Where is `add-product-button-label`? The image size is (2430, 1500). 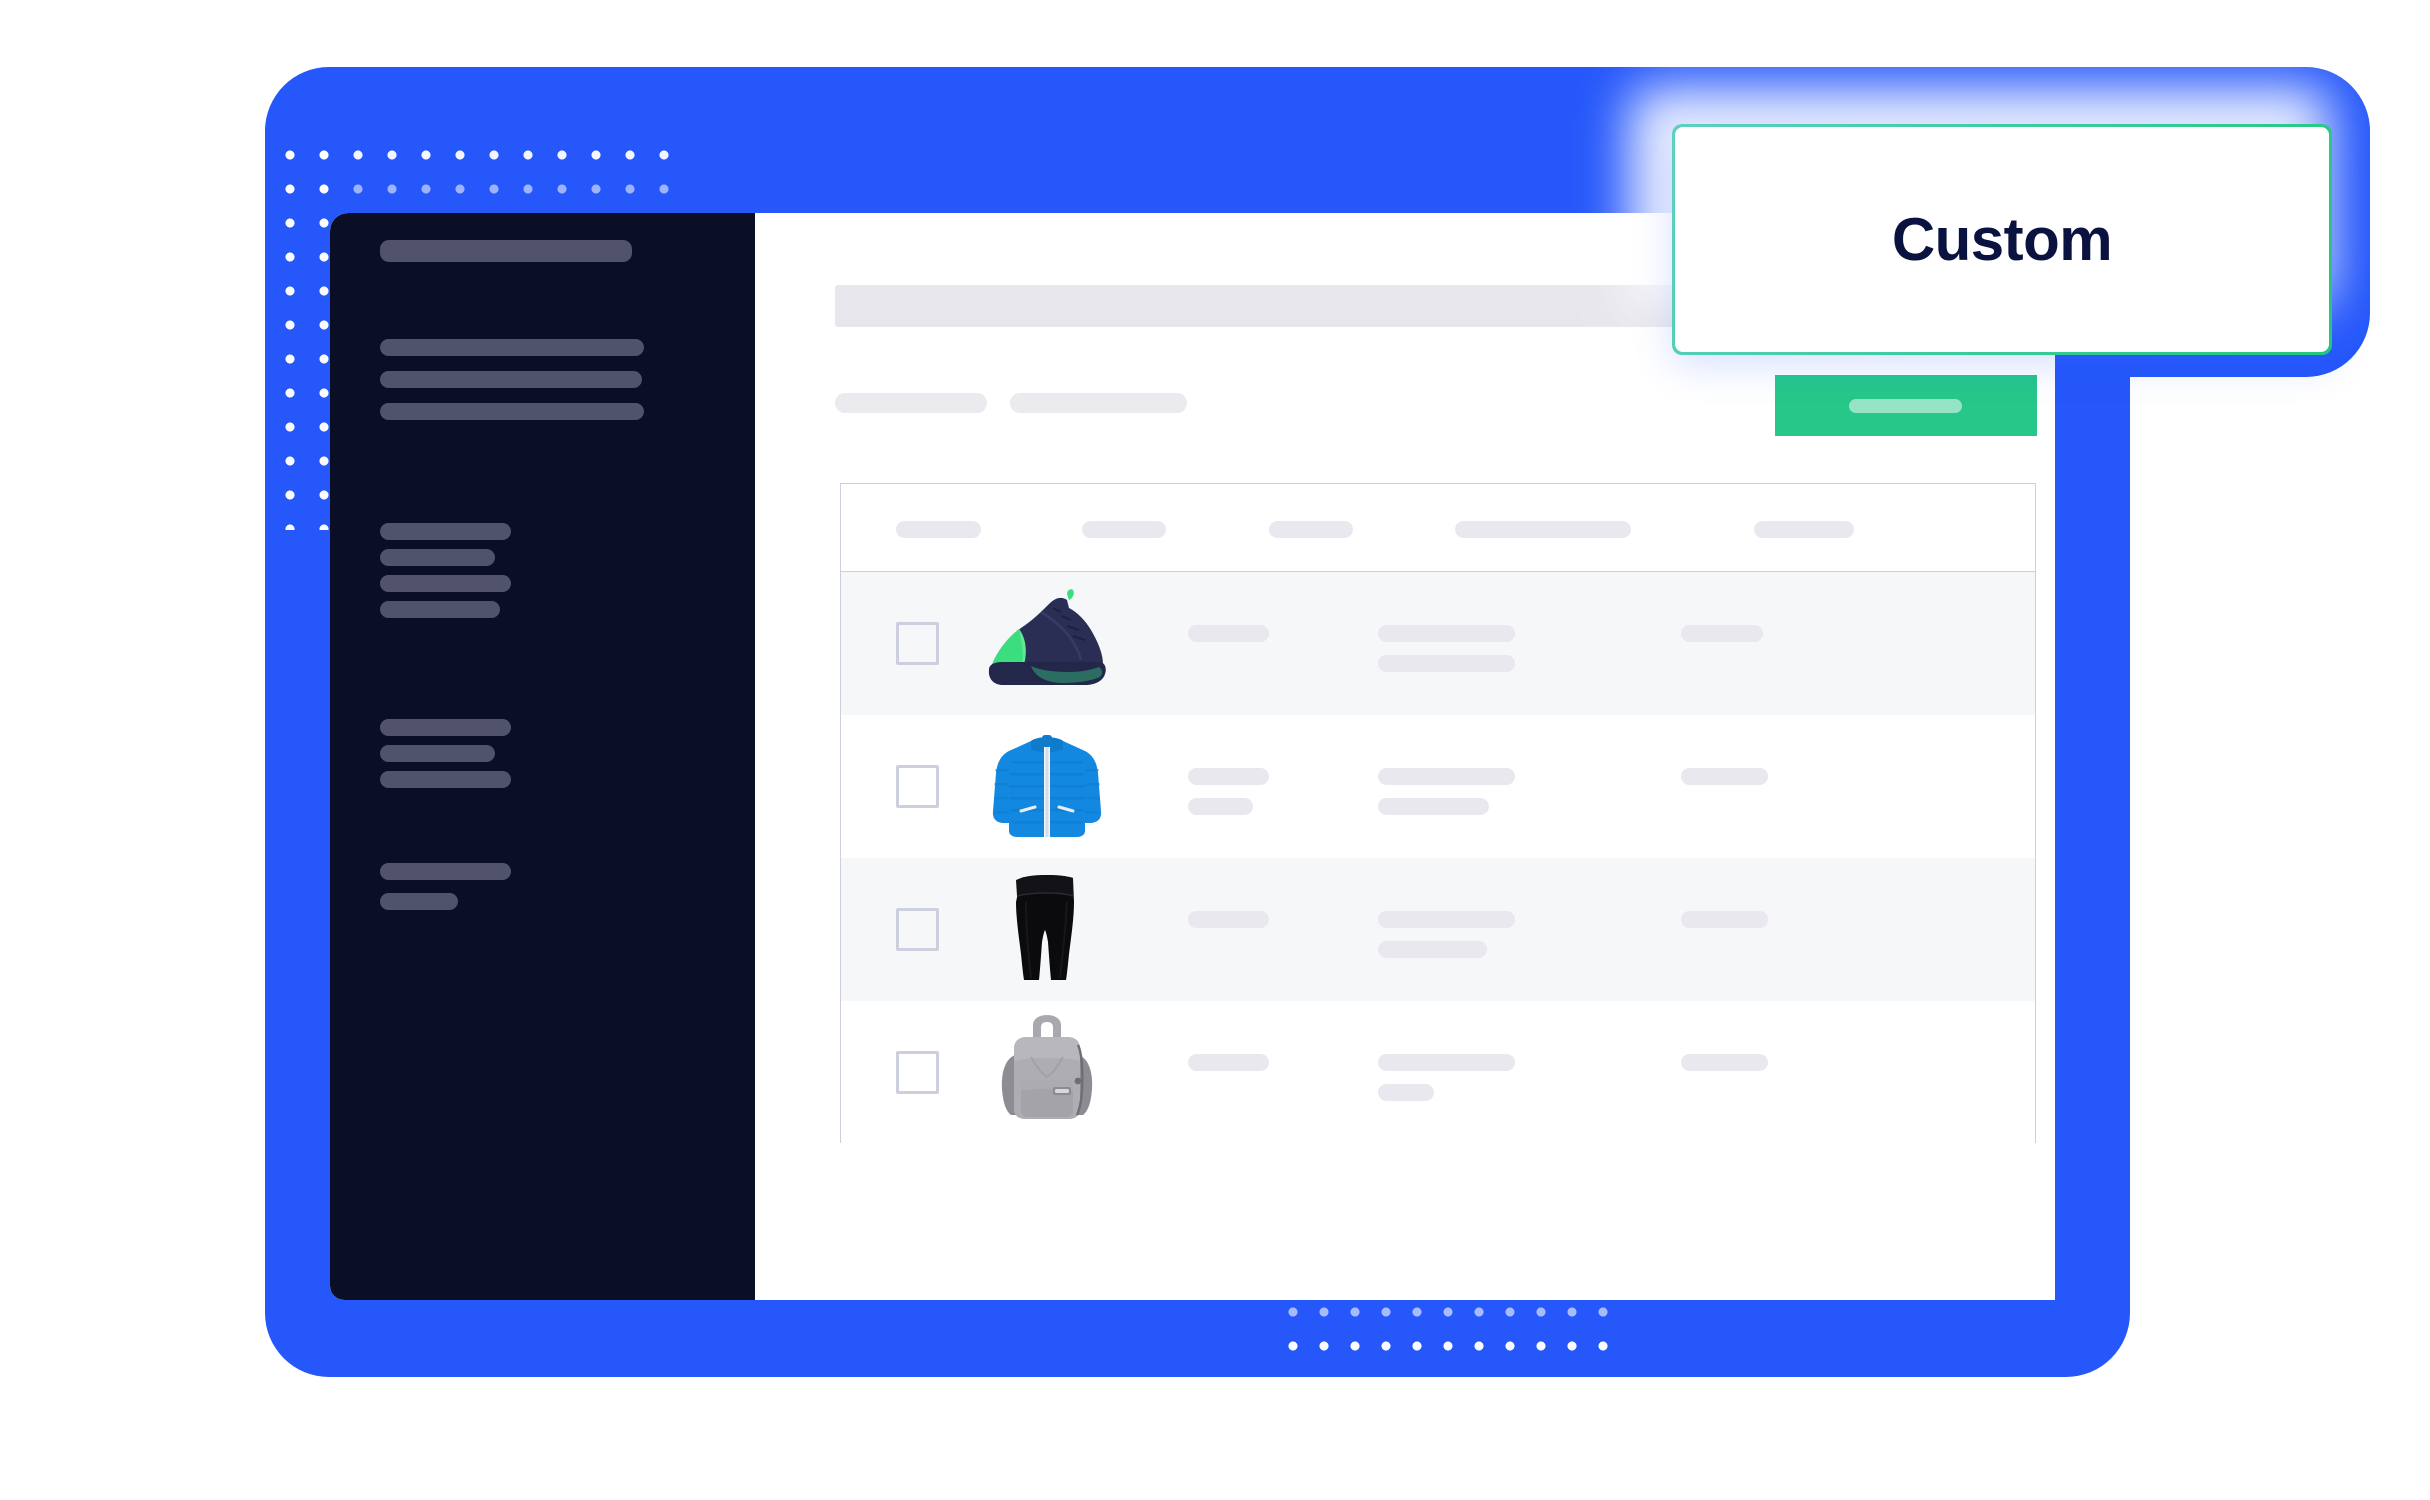
add-product-button-label is located at coordinates (1905, 406).